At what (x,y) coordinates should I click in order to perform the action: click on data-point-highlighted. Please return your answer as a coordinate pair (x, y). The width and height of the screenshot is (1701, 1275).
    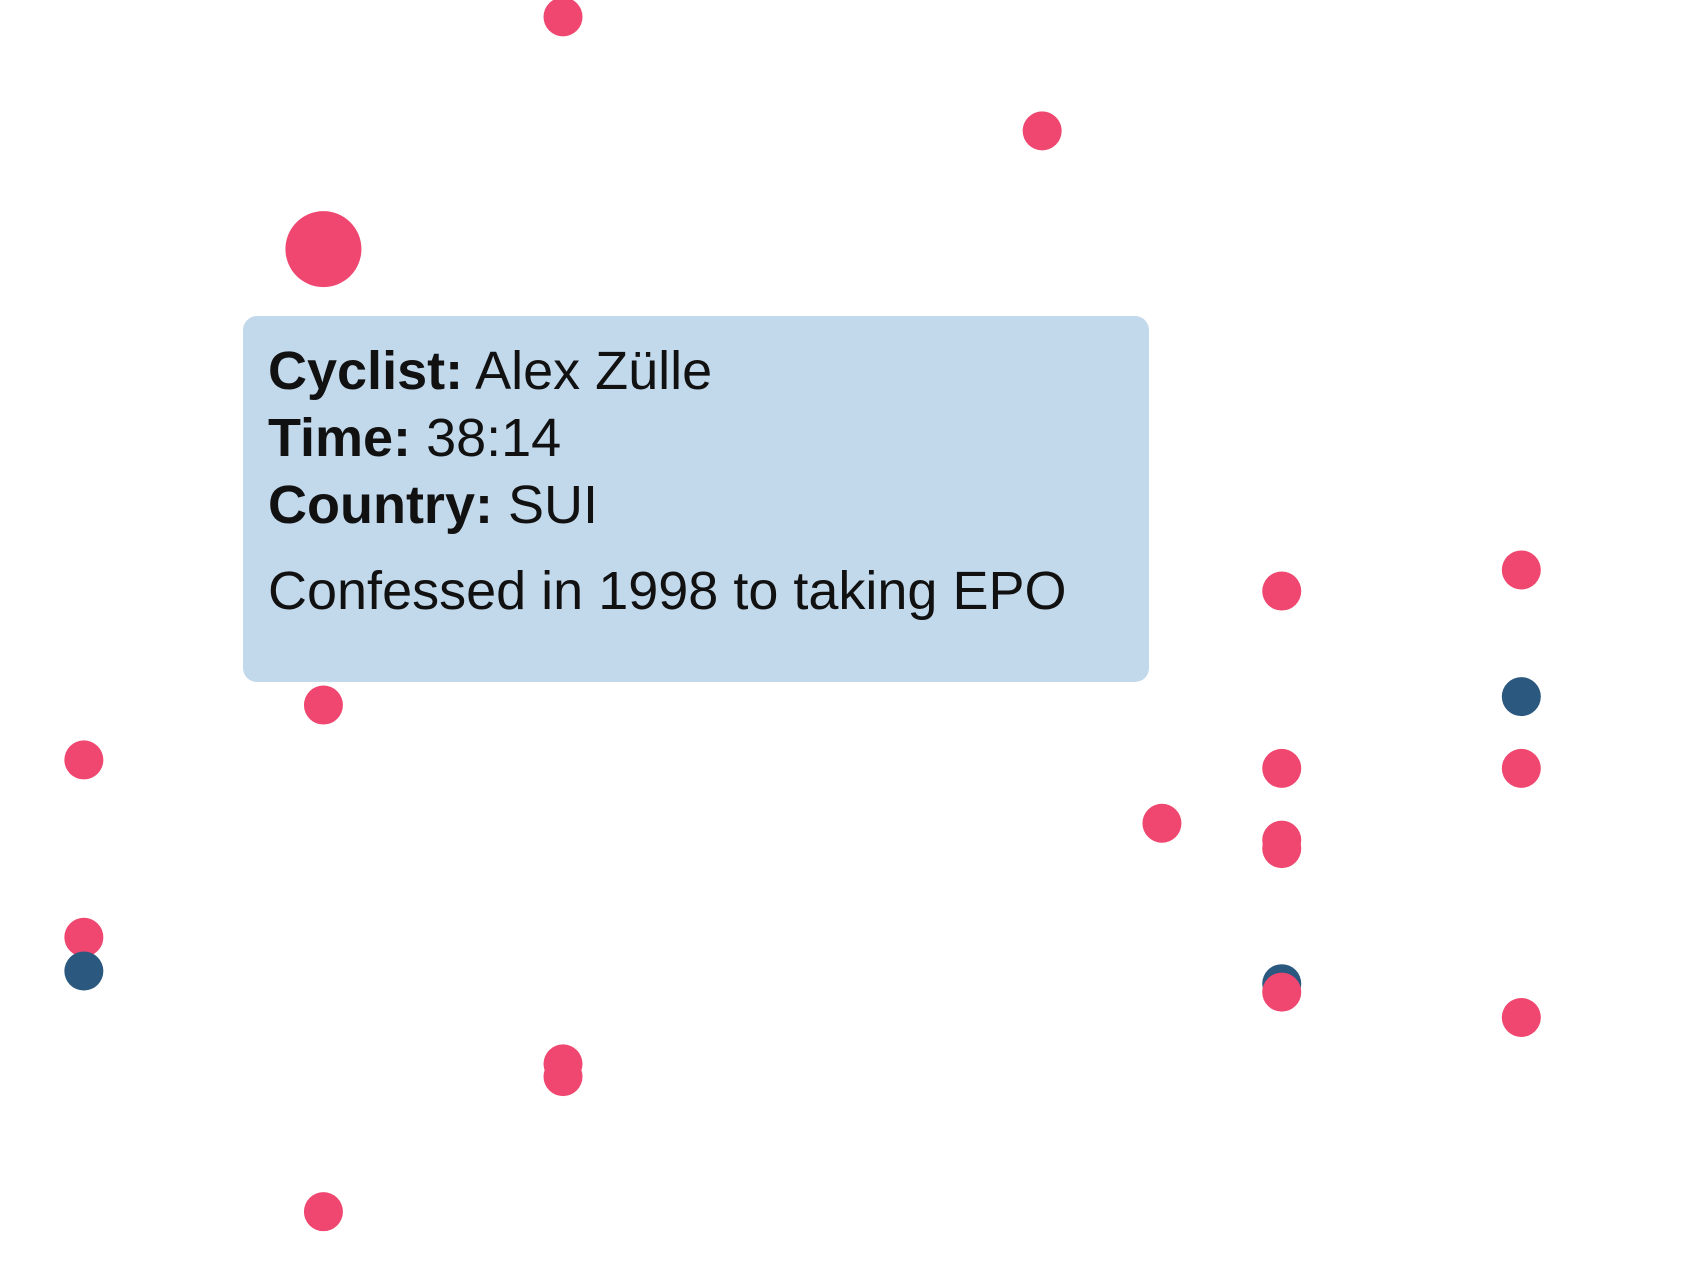
    Looking at the image, I should click on (323, 249).